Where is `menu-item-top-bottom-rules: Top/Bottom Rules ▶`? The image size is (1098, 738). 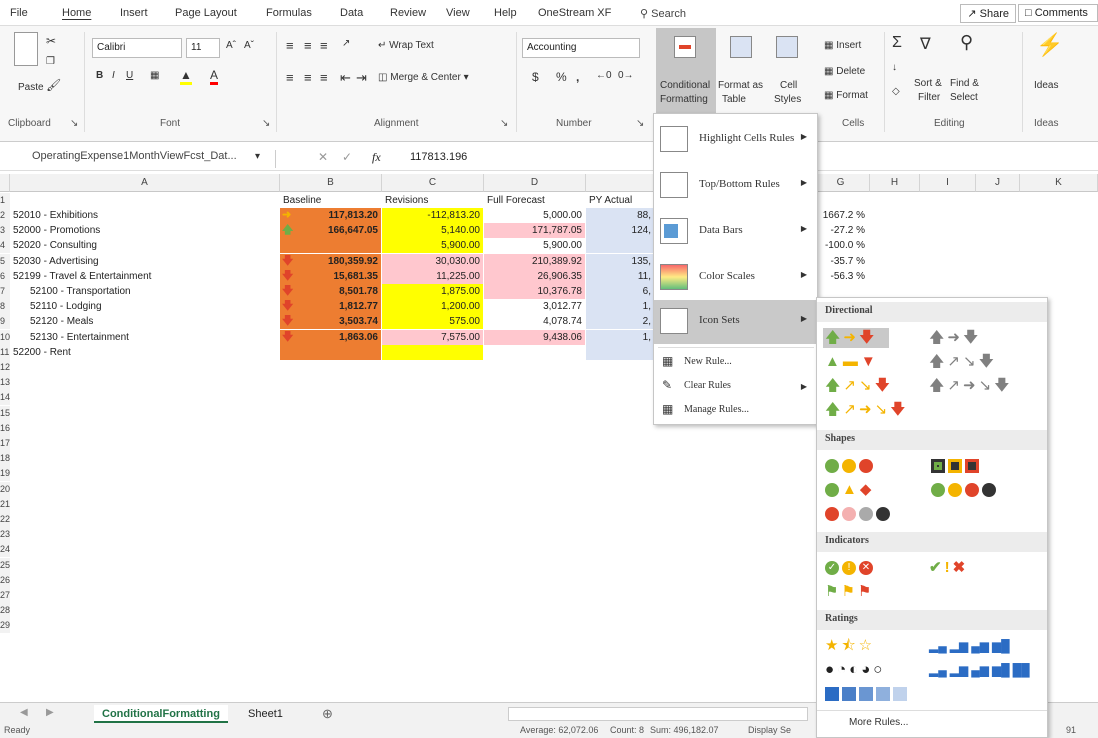 menu-item-top-bottom-rules: Top/Bottom Rules ▶ is located at coordinates (735, 186).